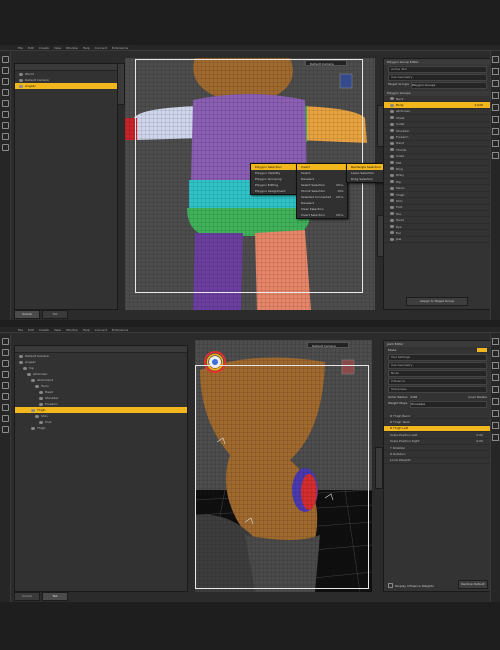 The image size is (500, 650). What do you see at coordinates (274, 191) in the screenshot?
I see `menu-item-polygon-assignment: Polygon Assignment` at bounding box center [274, 191].